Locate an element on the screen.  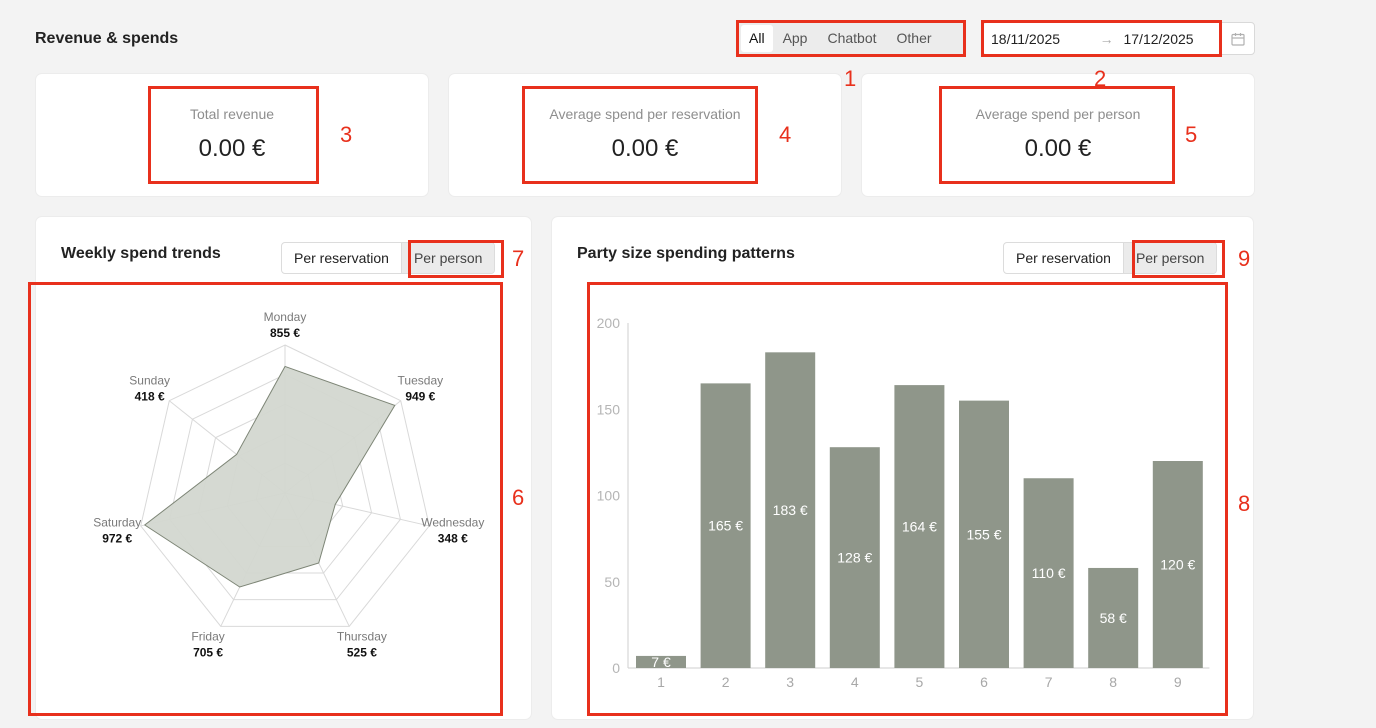
y-tick-label: 0 is located at coordinates (616, 668).